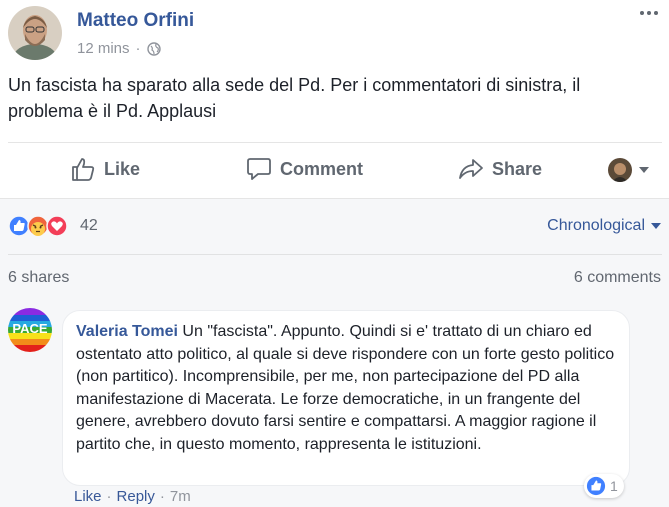 This screenshot has height=507, width=669. I want to click on more-options-icon, so click(649, 13).